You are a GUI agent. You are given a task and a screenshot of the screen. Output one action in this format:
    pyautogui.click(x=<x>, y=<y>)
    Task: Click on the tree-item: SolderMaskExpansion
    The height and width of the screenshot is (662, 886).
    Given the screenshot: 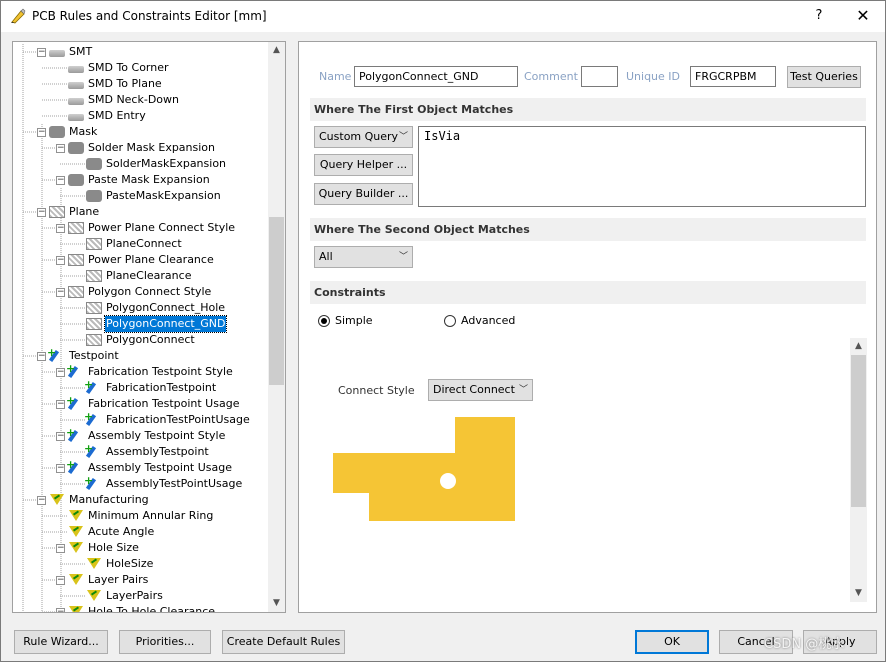 What is the action you would take?
    pyautogui.click(x=156, y=164)
    